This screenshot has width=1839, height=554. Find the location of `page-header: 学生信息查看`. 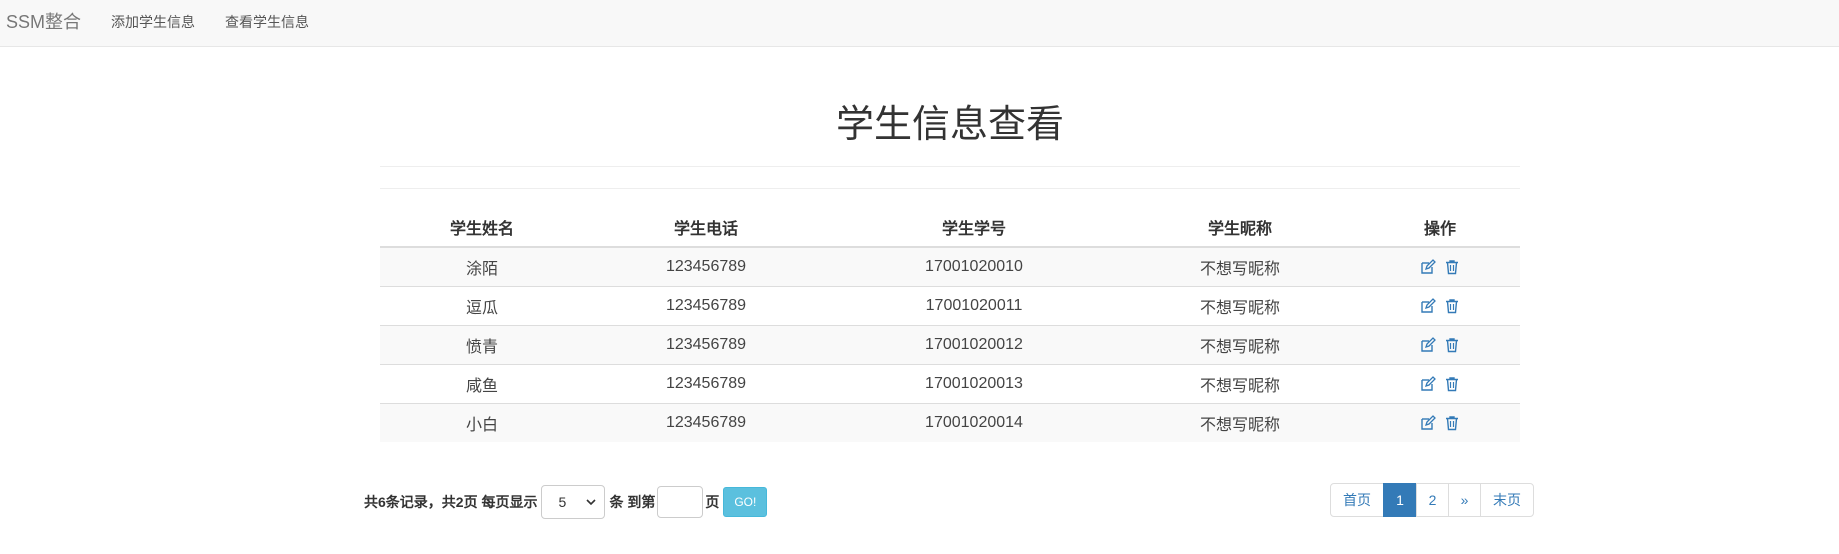

page-header: 学生信息查看 is located at coordinates (950, 131).